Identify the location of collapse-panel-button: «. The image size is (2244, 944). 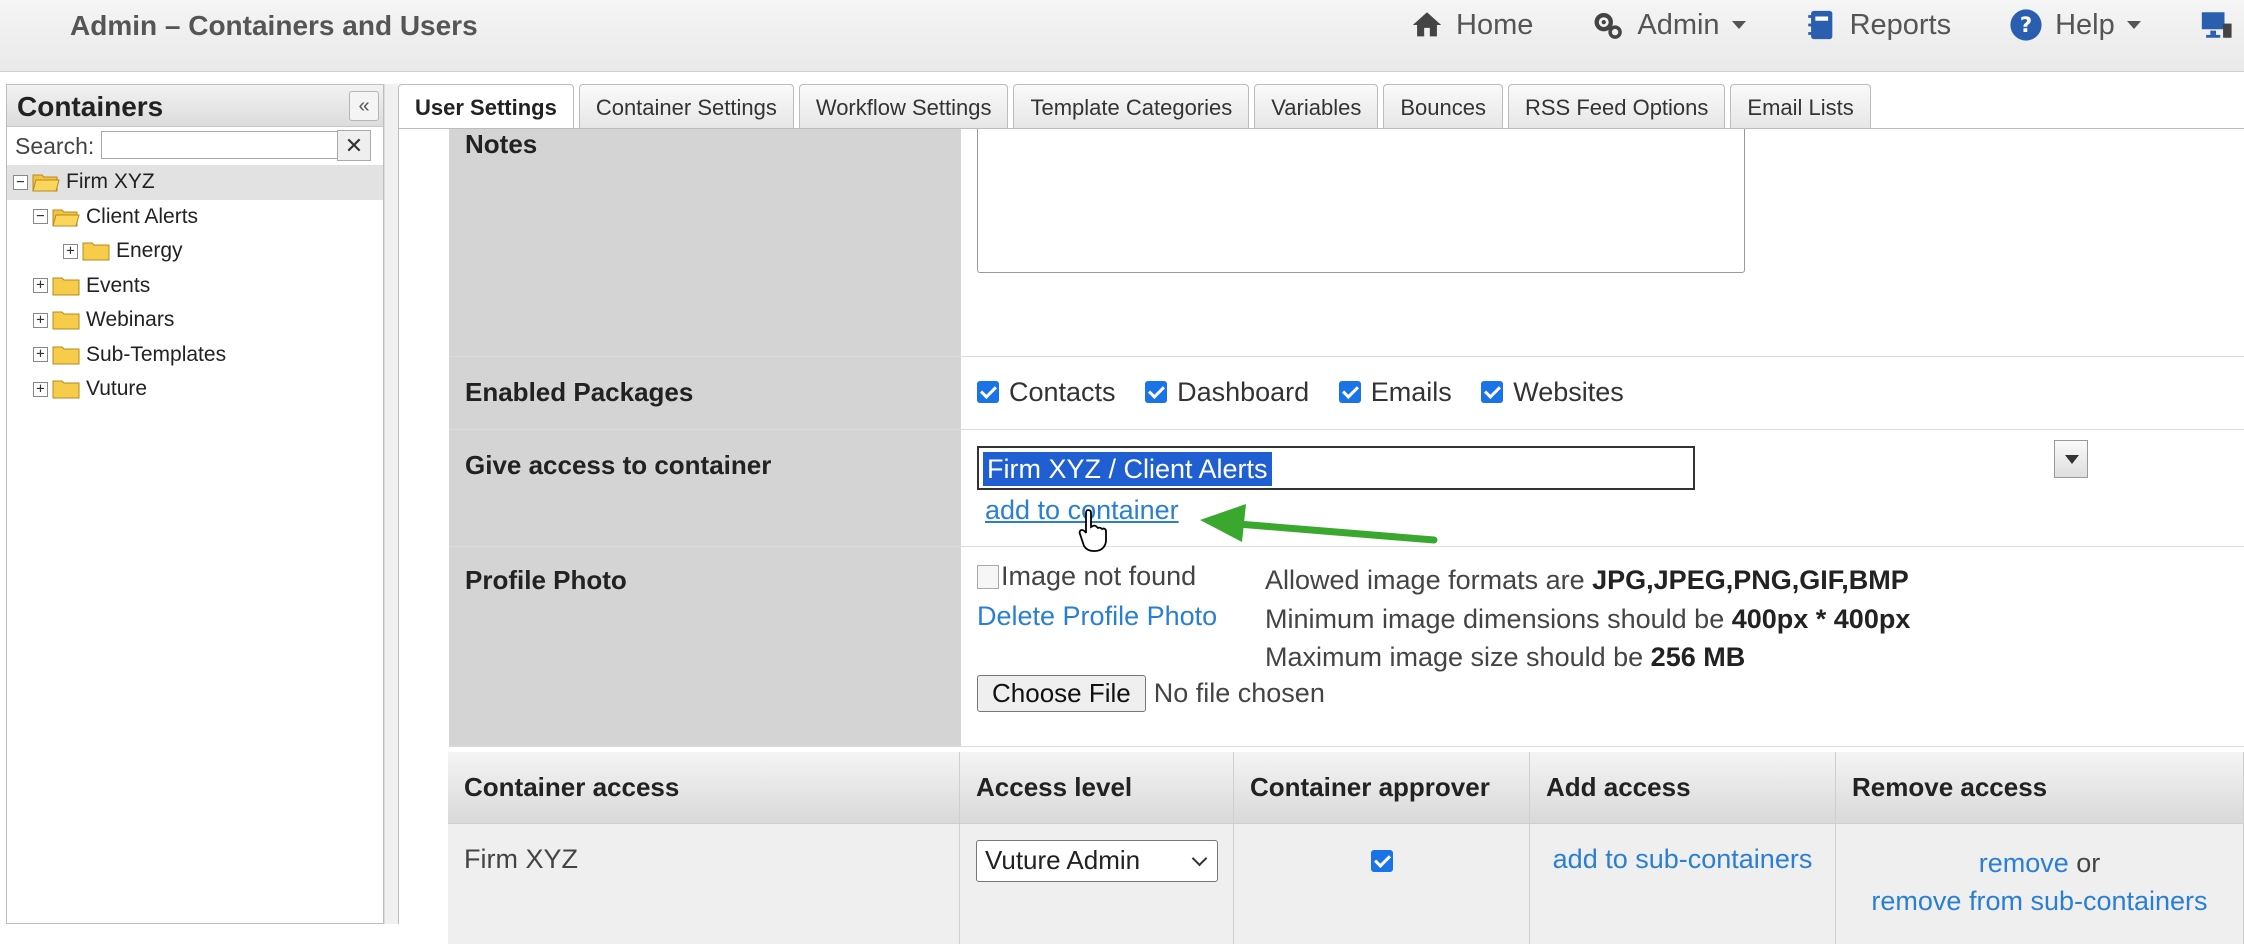
(364, 106).